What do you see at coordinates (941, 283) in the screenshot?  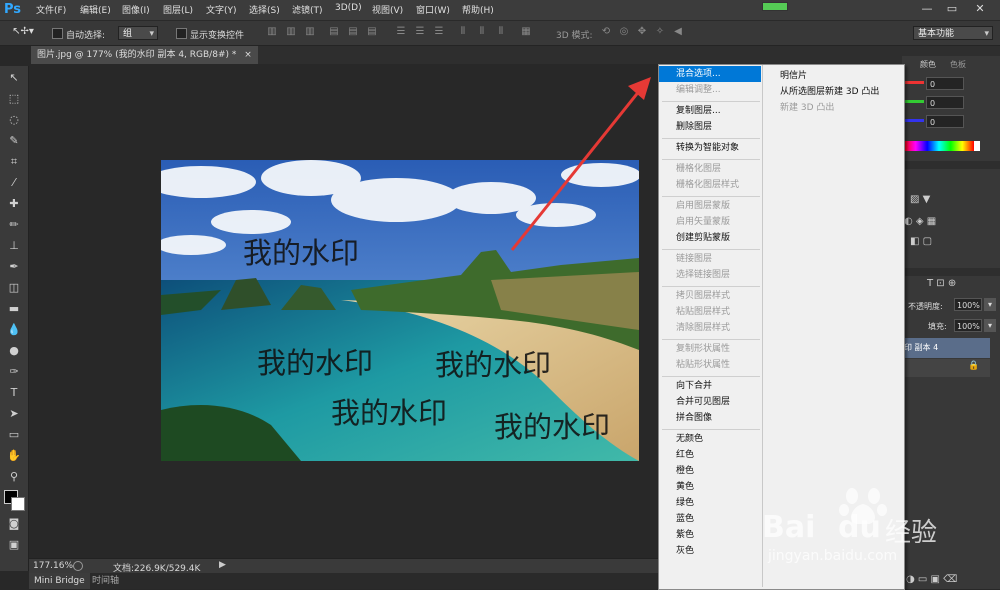 I see `layer-filter-icons: T ⊡ ⊕` at bounding box center [941, 283].